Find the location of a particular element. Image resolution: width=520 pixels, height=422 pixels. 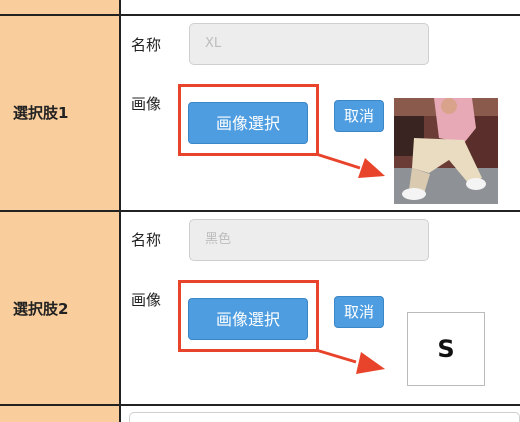

row2-arrow is located at coordinates (350, 361).